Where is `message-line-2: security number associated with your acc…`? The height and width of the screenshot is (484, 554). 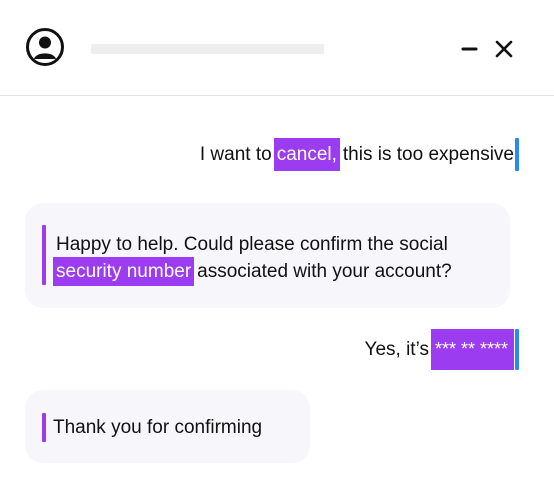
message-line-2: security number associated with your acc… is located at coordinates (252, 271).